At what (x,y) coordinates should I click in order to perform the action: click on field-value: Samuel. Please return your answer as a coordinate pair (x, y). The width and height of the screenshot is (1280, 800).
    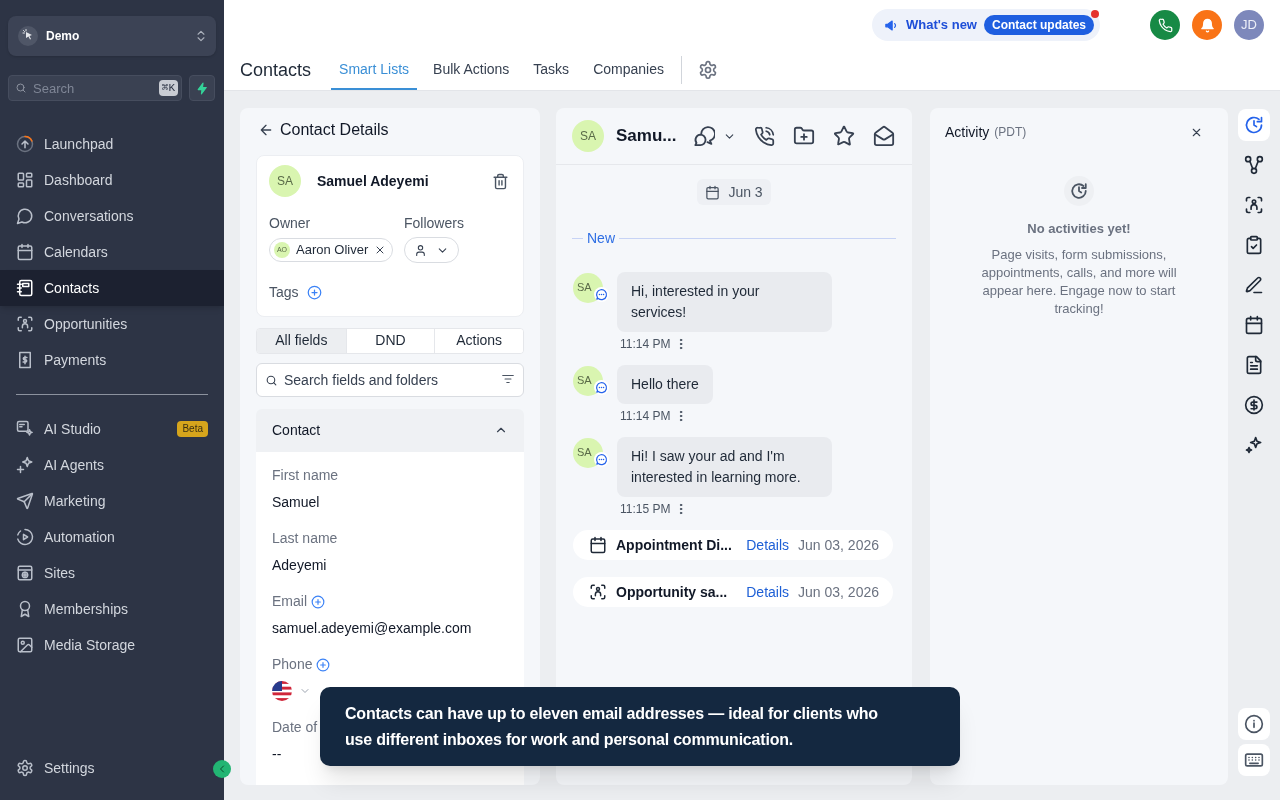
    Looking at the image, I should click on (296, 502).